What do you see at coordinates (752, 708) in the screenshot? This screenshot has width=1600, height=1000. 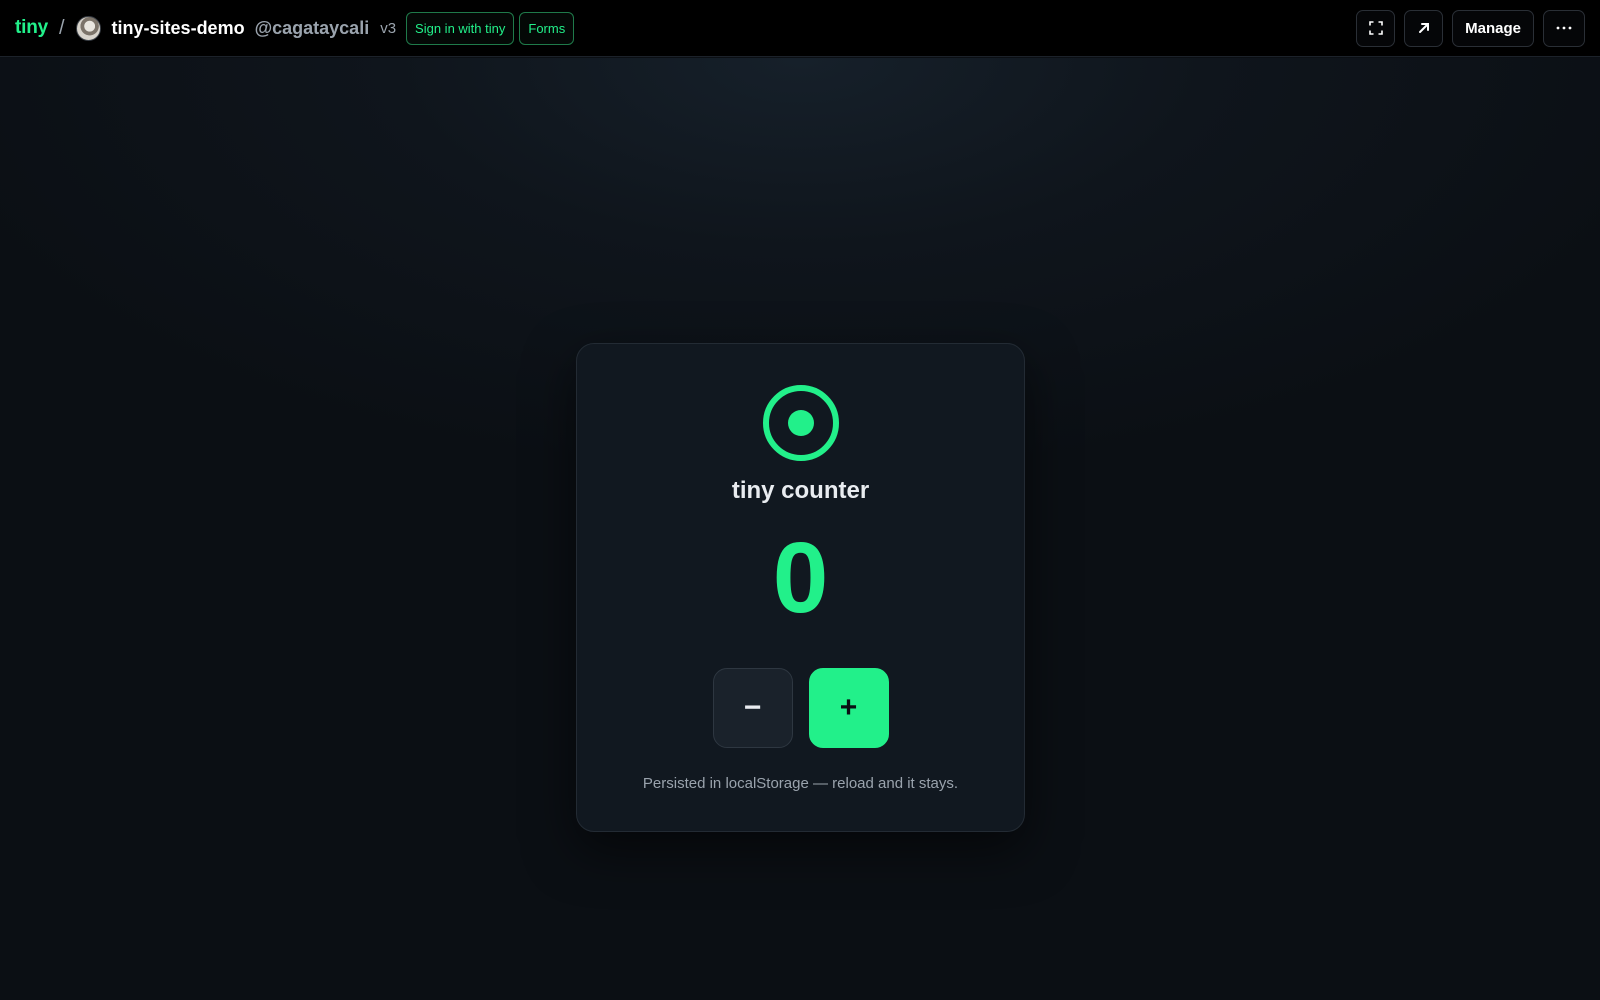 I see `decrement-button: −` at bounding box center [752, 708].